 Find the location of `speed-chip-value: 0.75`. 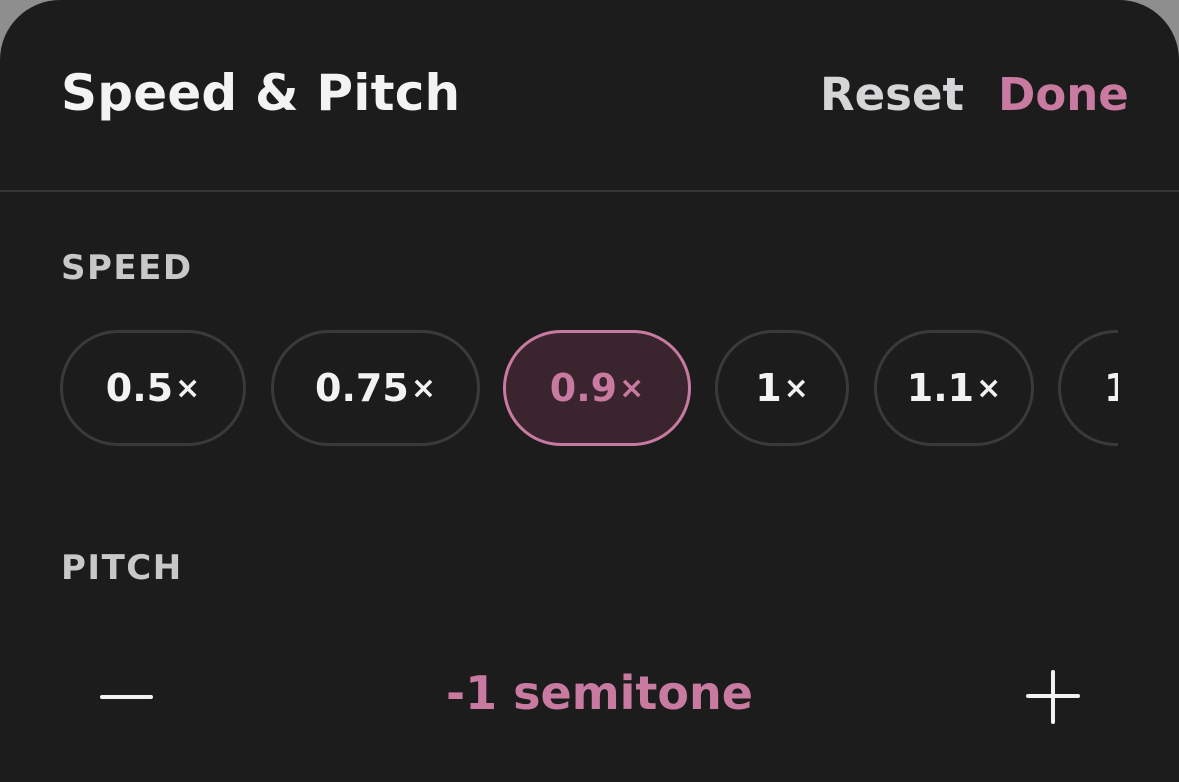

speed-chip-value: 0.75 is located at coordinates (362, 388).